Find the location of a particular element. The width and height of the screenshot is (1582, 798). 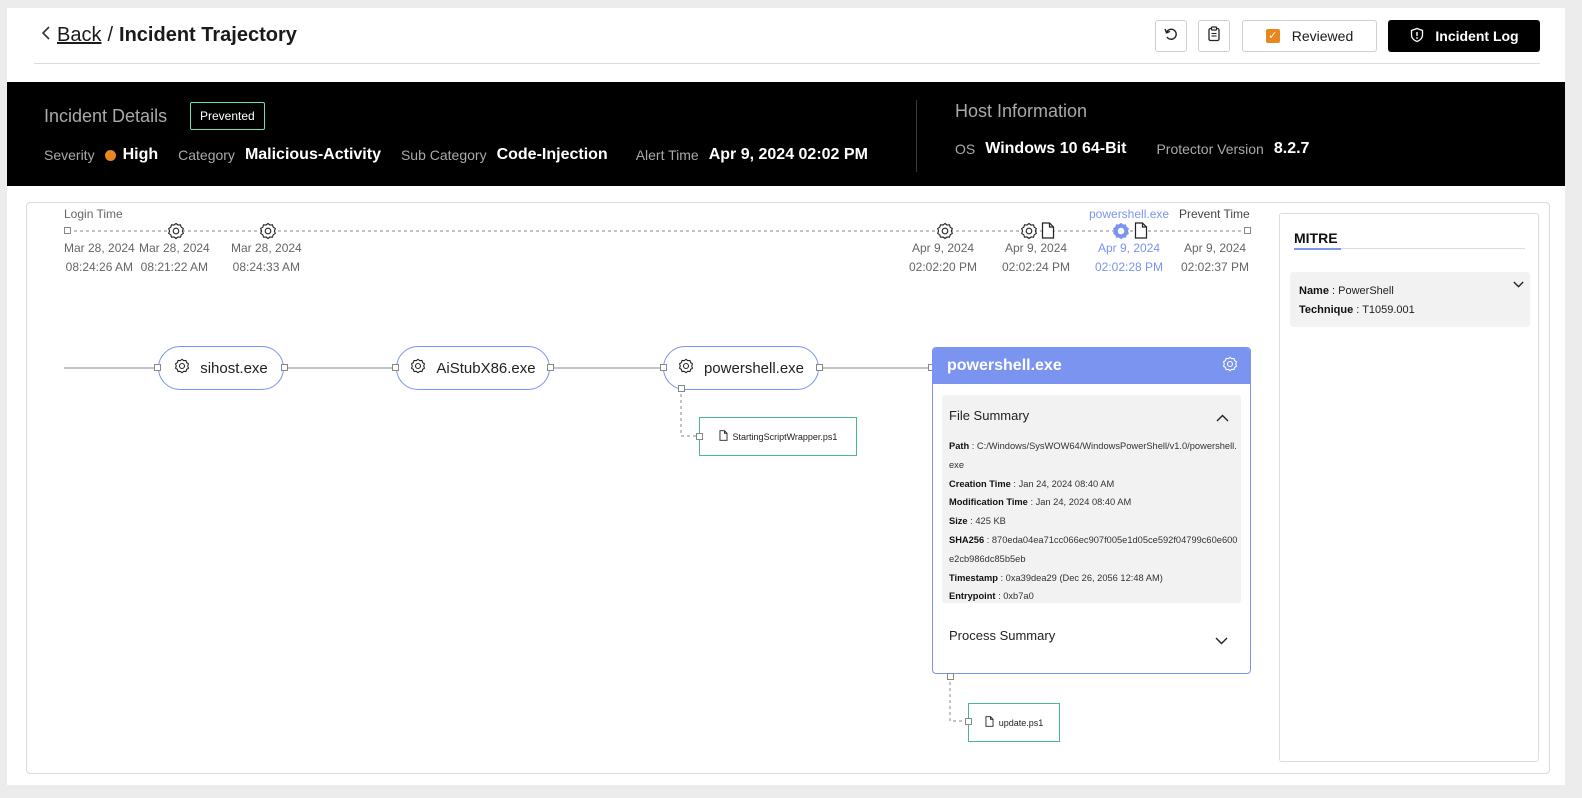

mitre-technique-card: Name : PowerShell Technique : T1059.001 is located at coordinates (1410, 299).